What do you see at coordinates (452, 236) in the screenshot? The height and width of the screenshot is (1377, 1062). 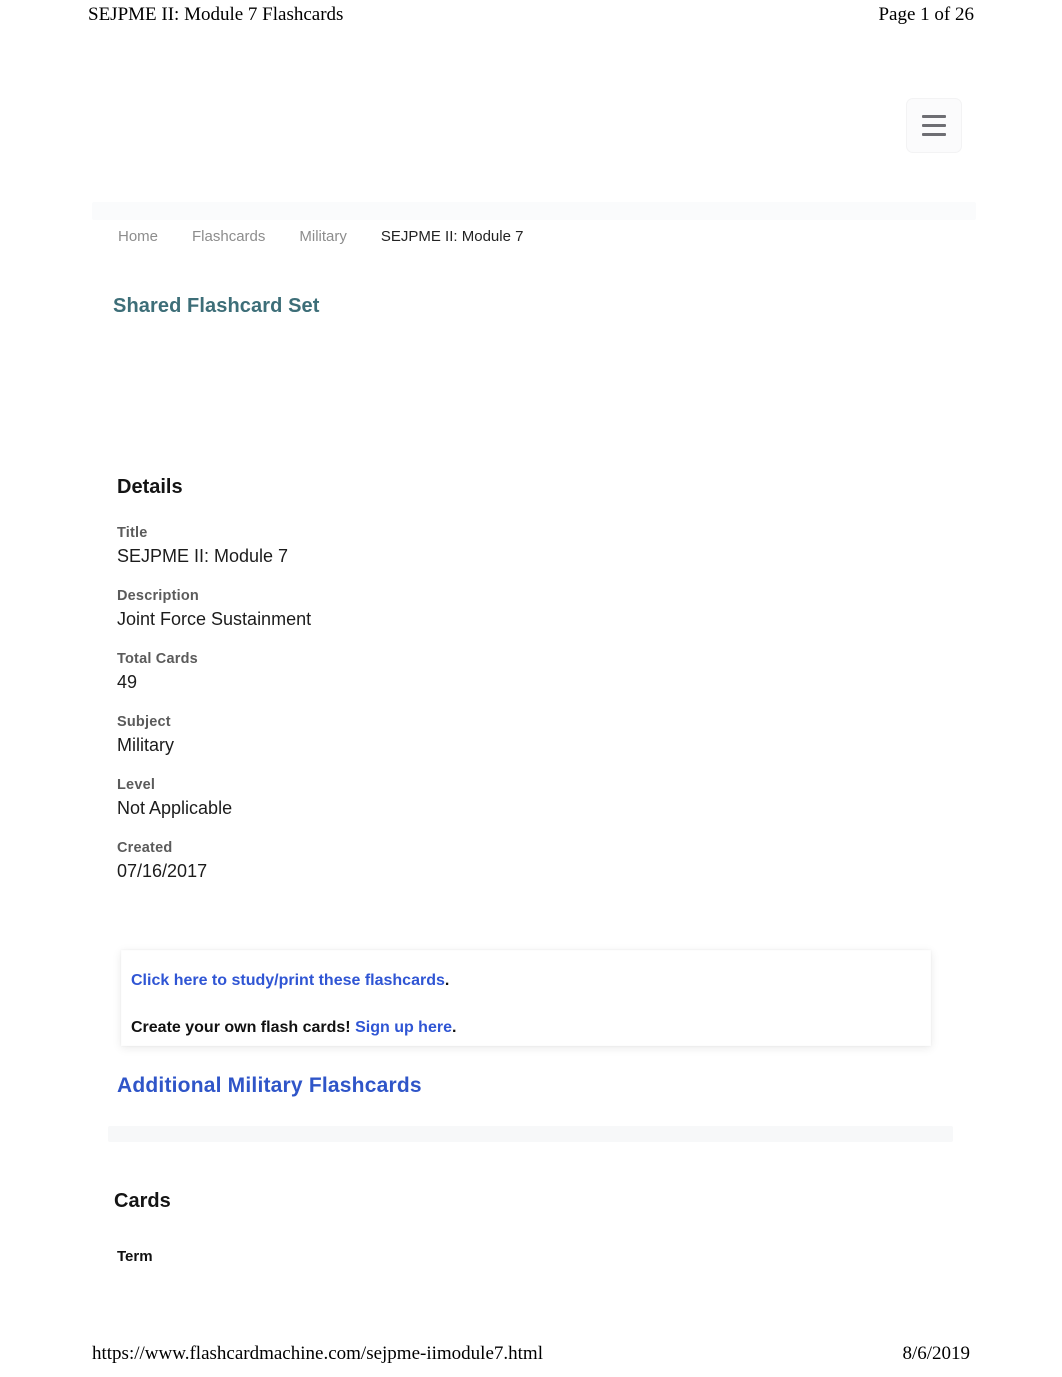 I see `breadcrumb-item-current: SEJPME II: Module 7` at bounding box center [452, 236].